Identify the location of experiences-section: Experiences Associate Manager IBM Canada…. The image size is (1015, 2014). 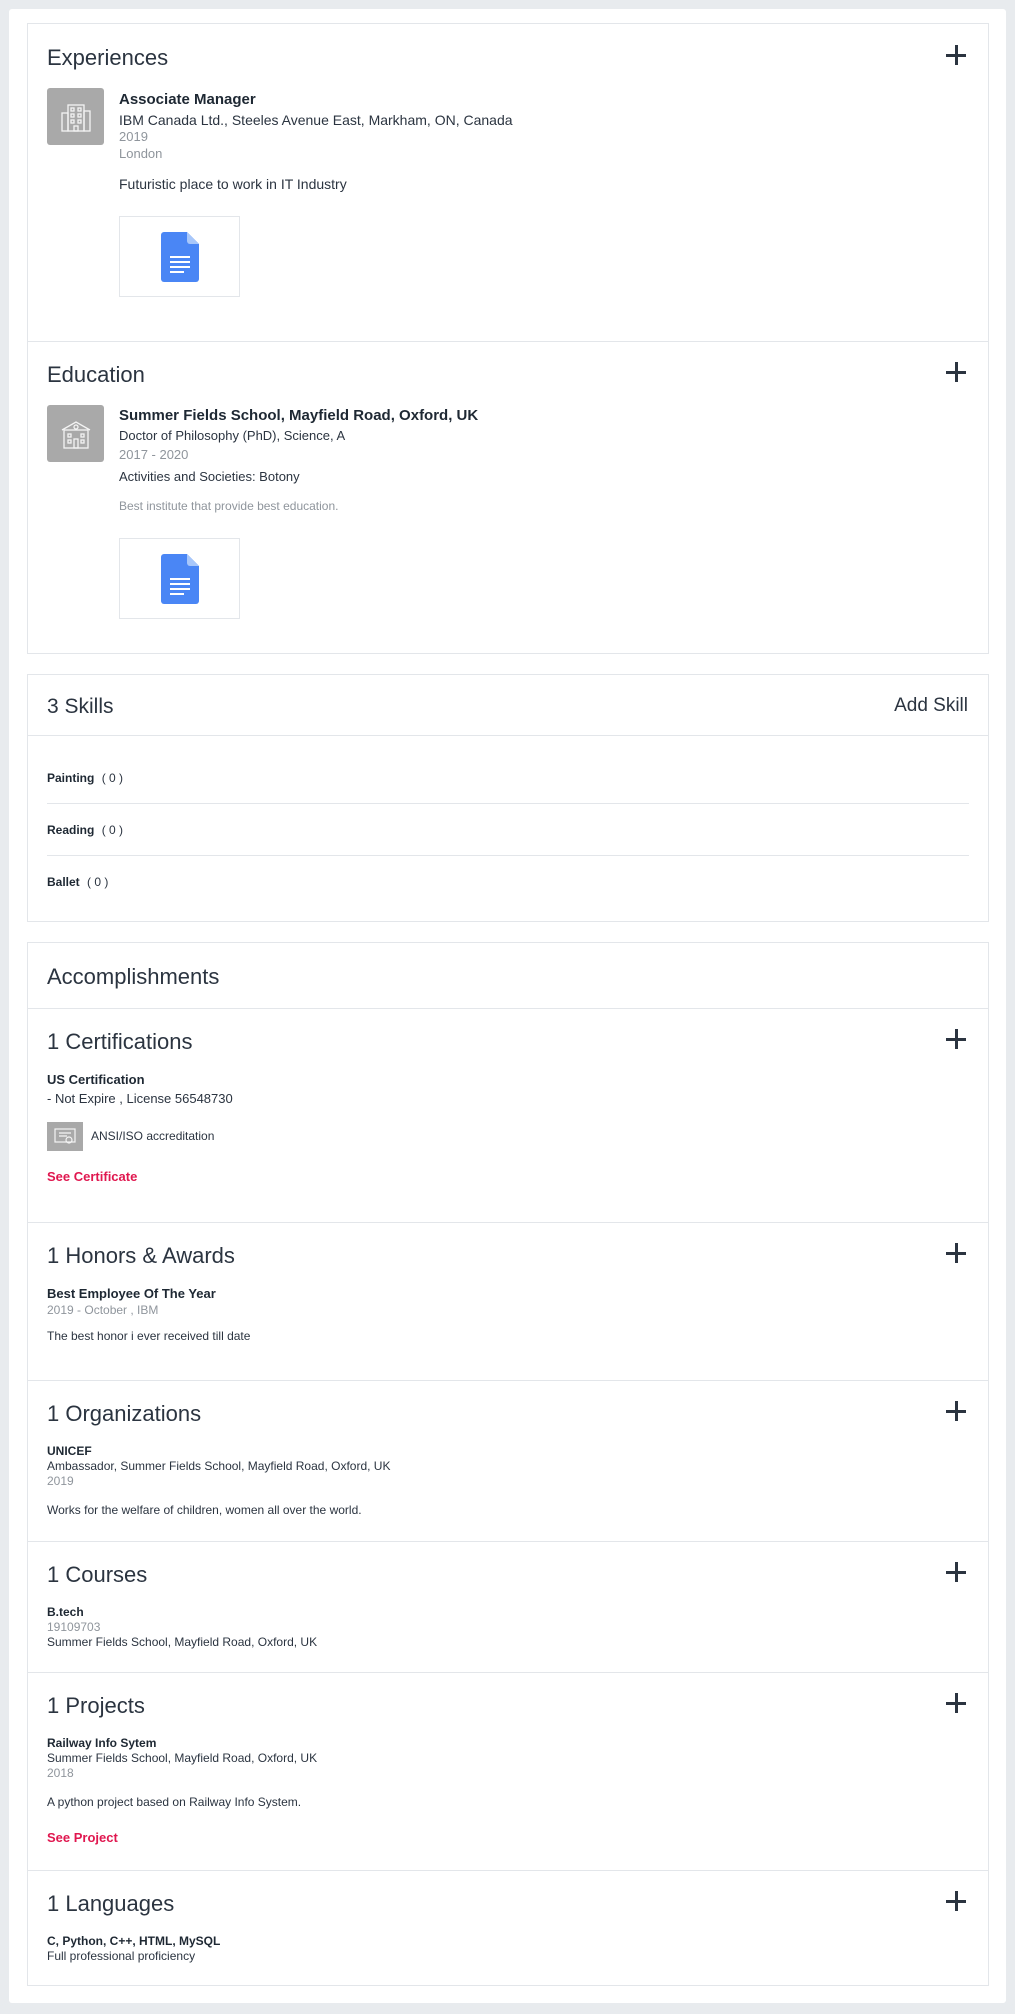
(508, 183).